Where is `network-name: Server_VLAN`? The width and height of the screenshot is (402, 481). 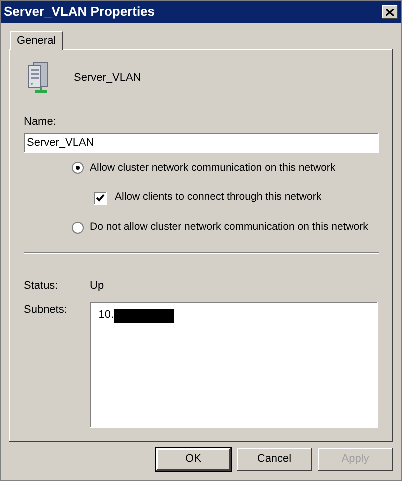 network-name: Server_VLAN is located at coordinates (108, 78).